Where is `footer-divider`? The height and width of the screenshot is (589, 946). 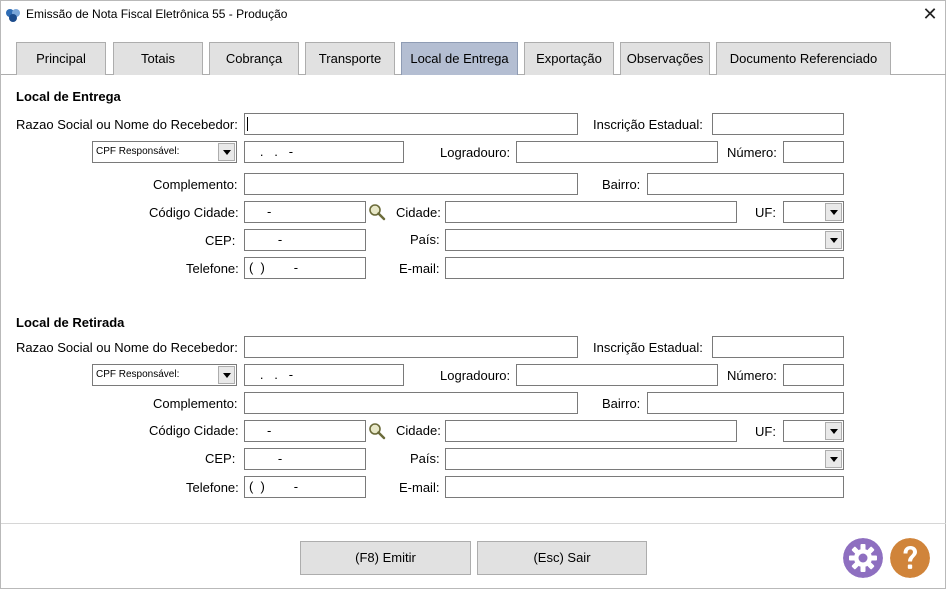 footer-divider is located at coordinates (473, 523).